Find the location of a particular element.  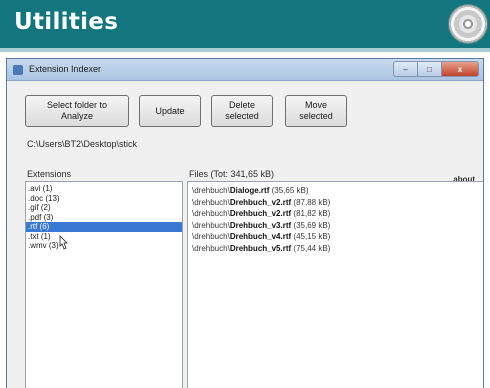

file-size: (45,15 kB) is located at coordinates (312, 236).